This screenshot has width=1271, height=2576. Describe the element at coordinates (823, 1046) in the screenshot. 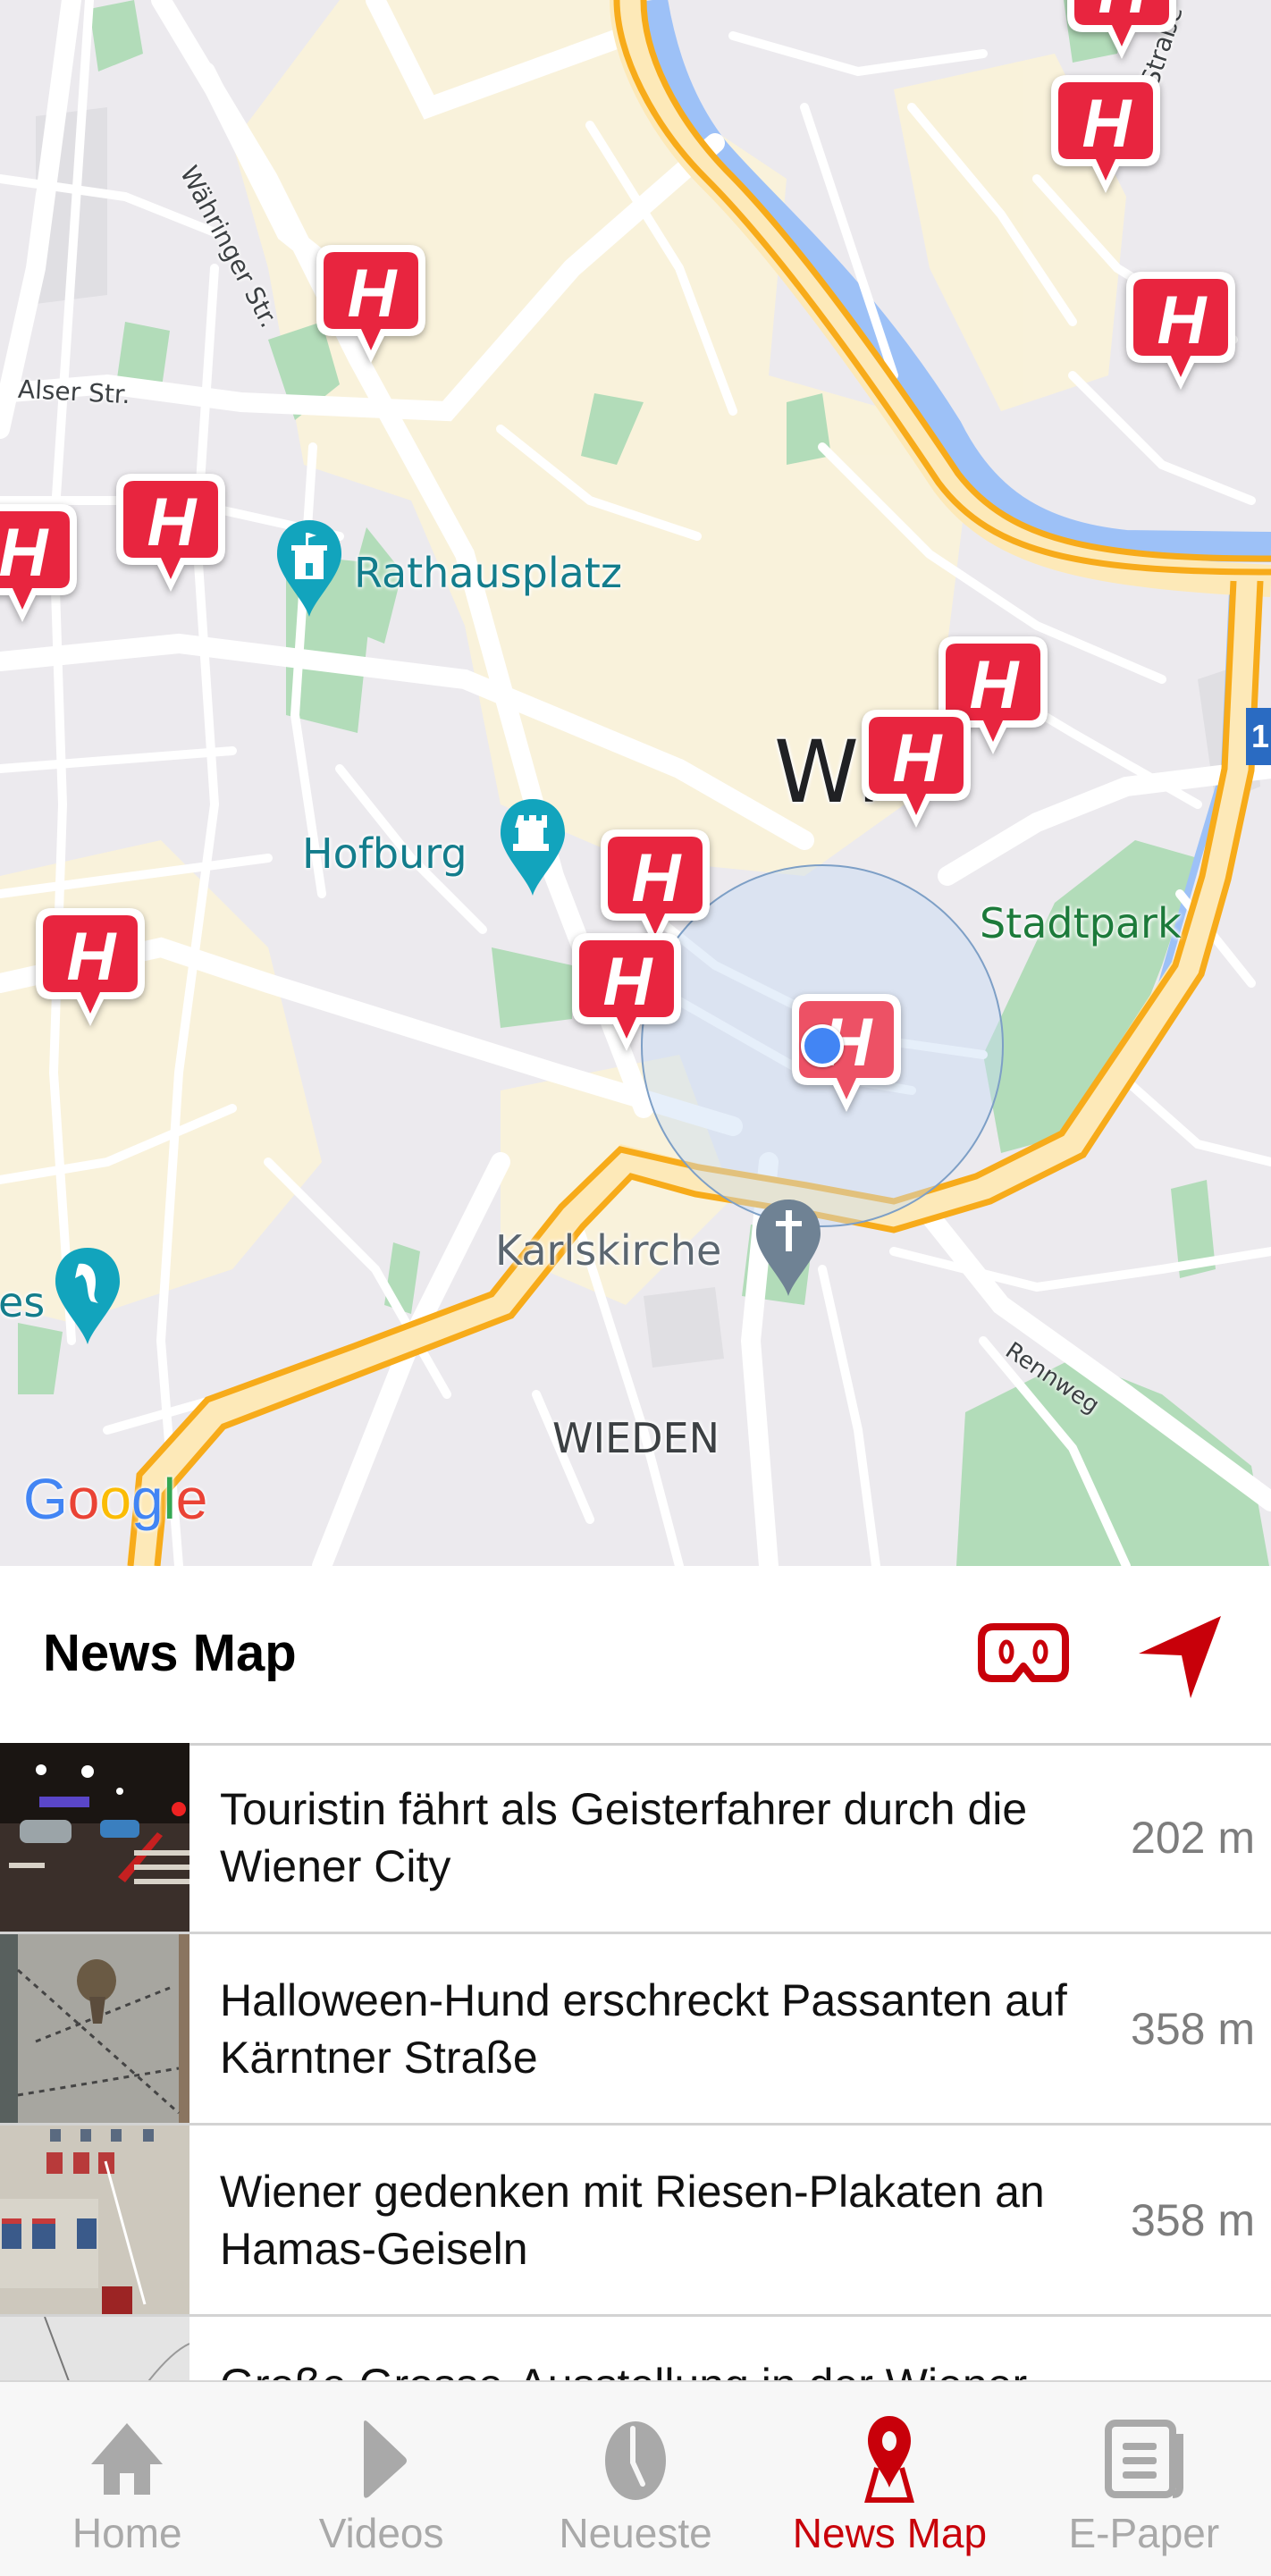

I see `current-location-dot` at that location.